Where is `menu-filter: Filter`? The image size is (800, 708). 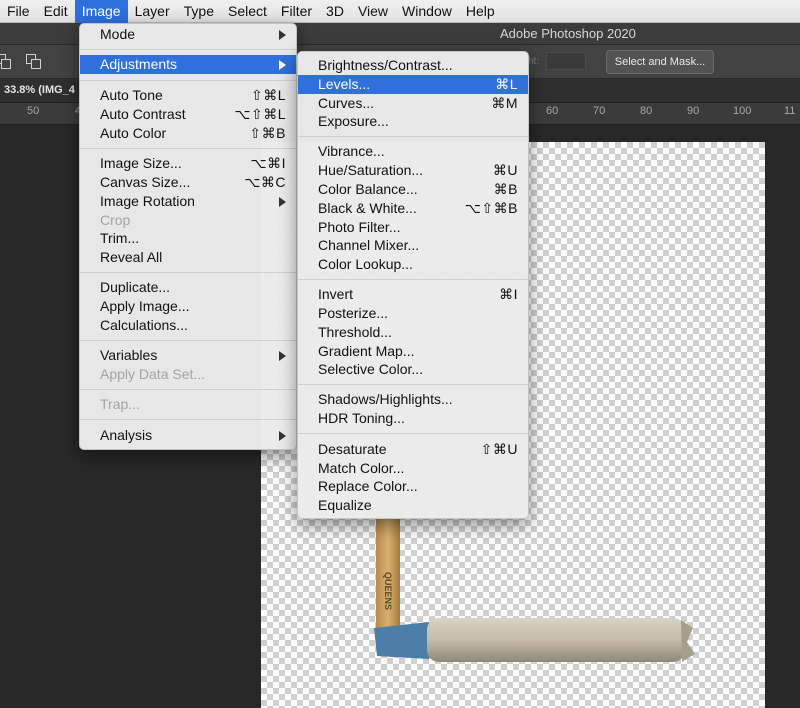 menu-filter: Filter is located at coordinates (296, 11).